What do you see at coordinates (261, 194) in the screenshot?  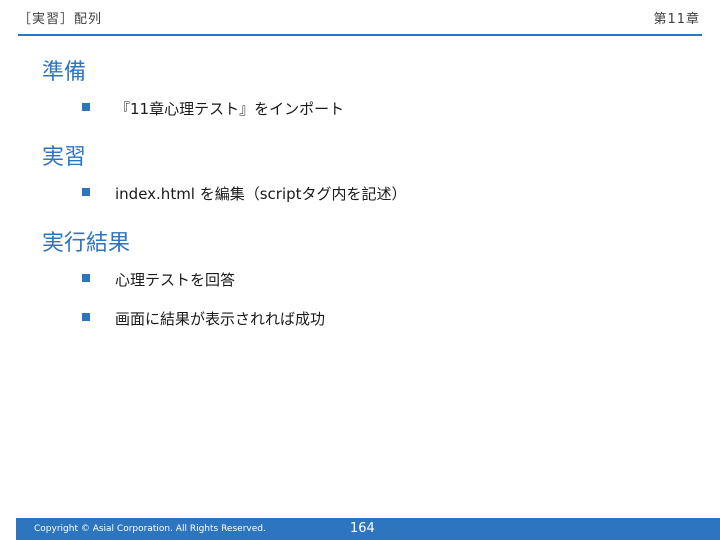 I see `bullet-text: index.html を編集（scriptタグ内を記述）` at bounding box center [261, 194].